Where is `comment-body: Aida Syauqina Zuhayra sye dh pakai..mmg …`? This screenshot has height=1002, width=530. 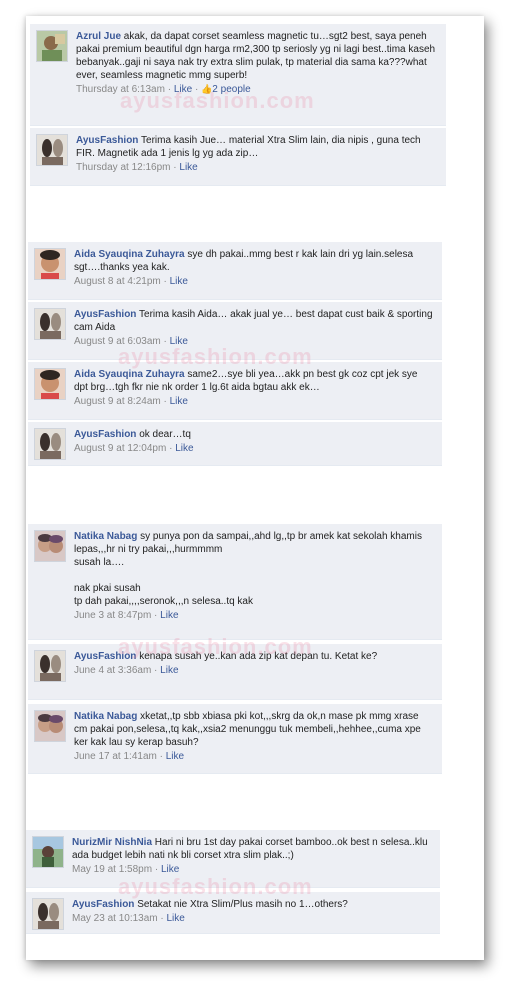
comment-body: Aida Syauqina Zuhayra sye dh pakai..mmg … is located at coordinates (254, 268).